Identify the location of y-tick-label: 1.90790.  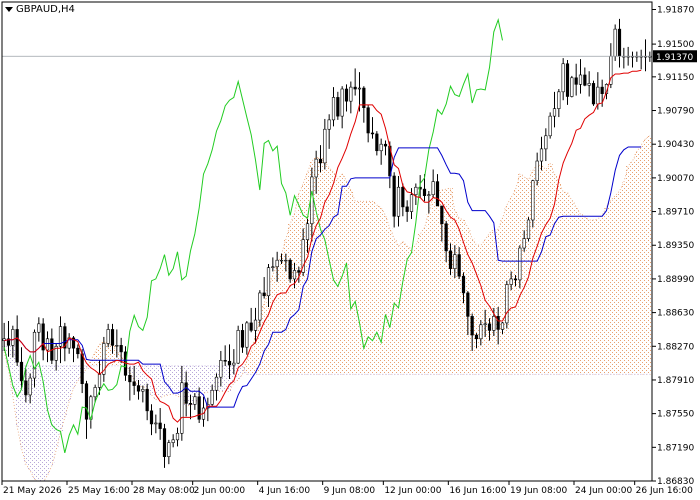
(675, 112).